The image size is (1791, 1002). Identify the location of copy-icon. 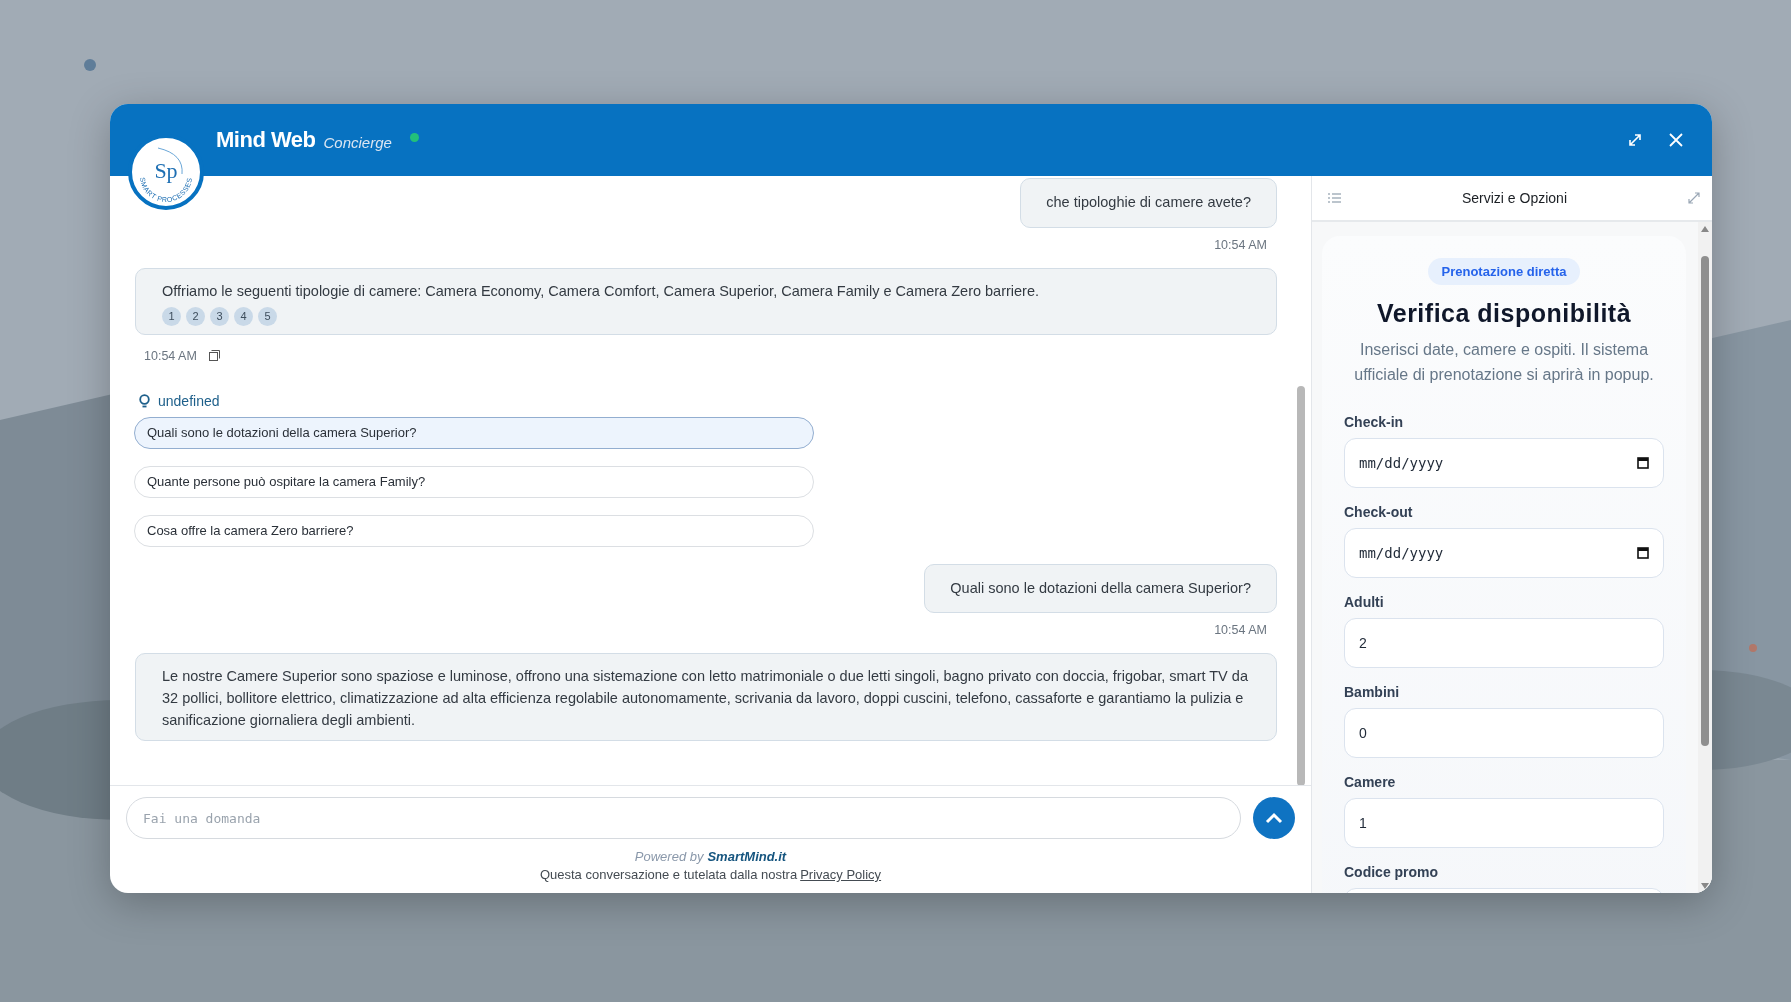
(214, 355).